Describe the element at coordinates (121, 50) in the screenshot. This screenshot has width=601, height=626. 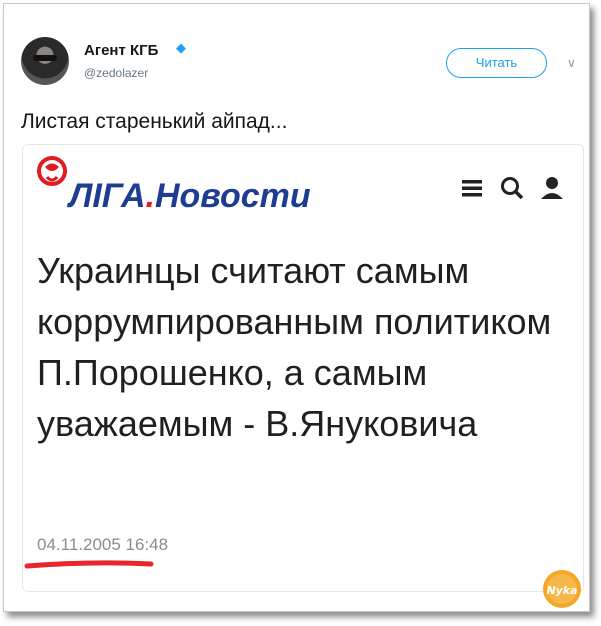
I see `username: Агент КГБ` at that location.